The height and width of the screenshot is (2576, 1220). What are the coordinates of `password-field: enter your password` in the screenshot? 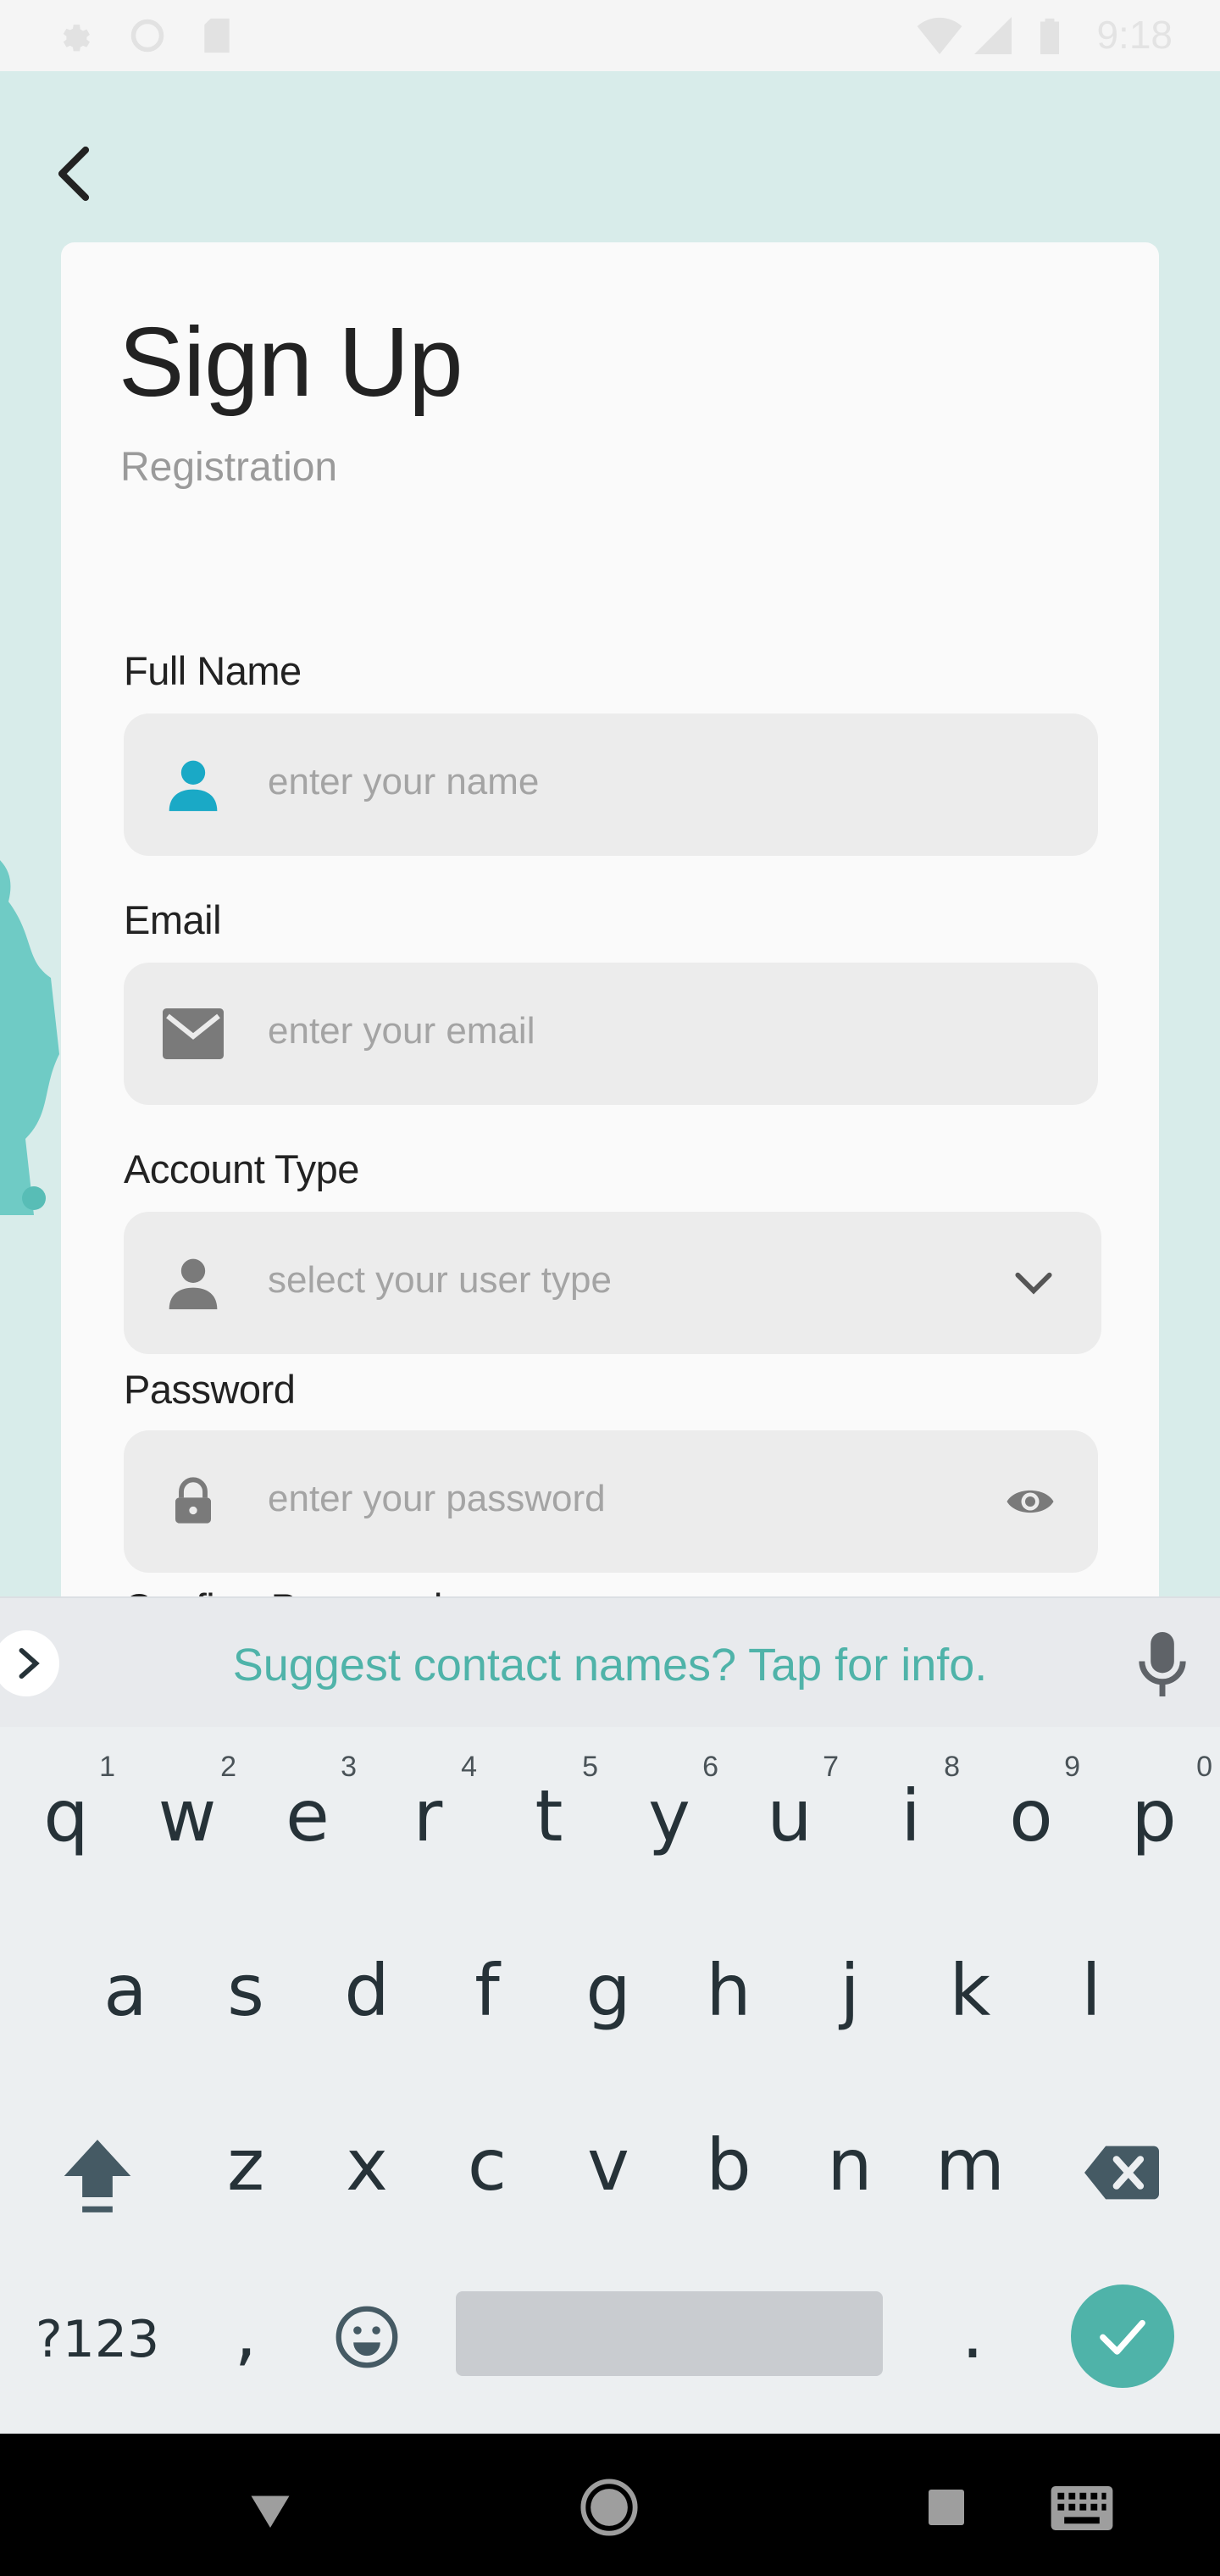 It's located at (611, 1501).